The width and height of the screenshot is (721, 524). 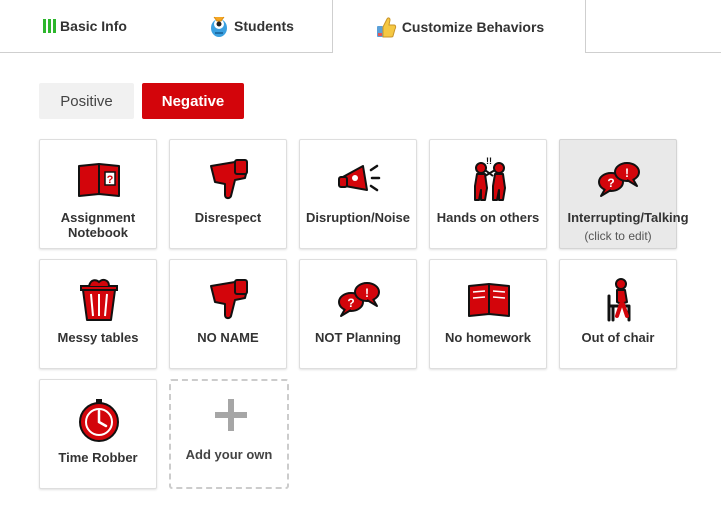 I want to click on tab-students: Students, so click(x=251, y=26).